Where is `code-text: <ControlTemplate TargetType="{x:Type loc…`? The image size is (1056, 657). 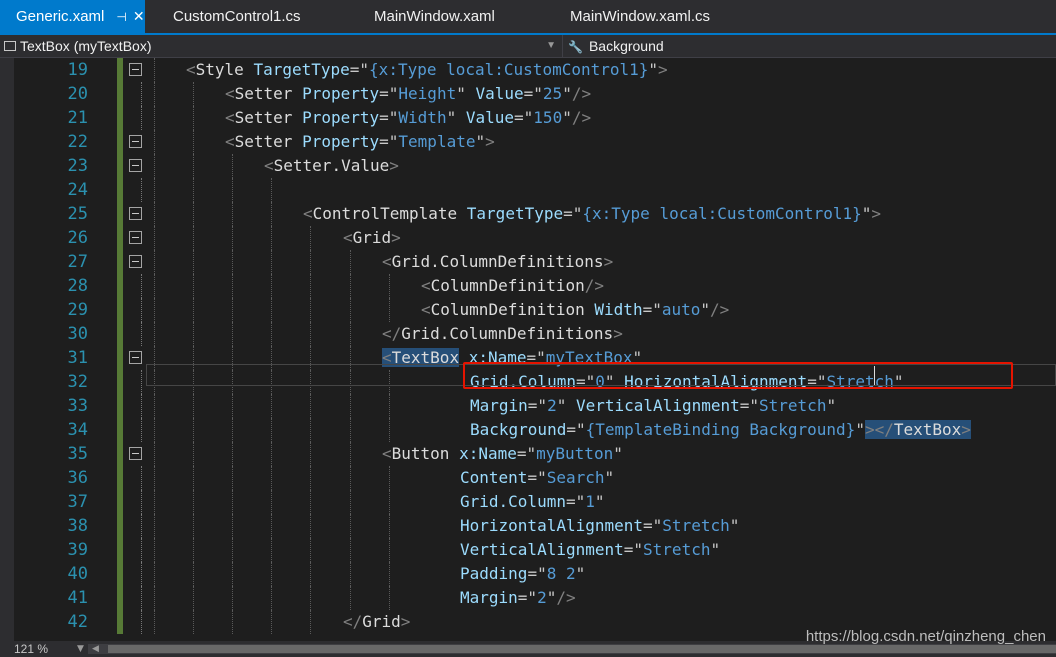
code-text: <ControlTemplate TargetType="{x:Type loc… is located at coordinates (592, 213).